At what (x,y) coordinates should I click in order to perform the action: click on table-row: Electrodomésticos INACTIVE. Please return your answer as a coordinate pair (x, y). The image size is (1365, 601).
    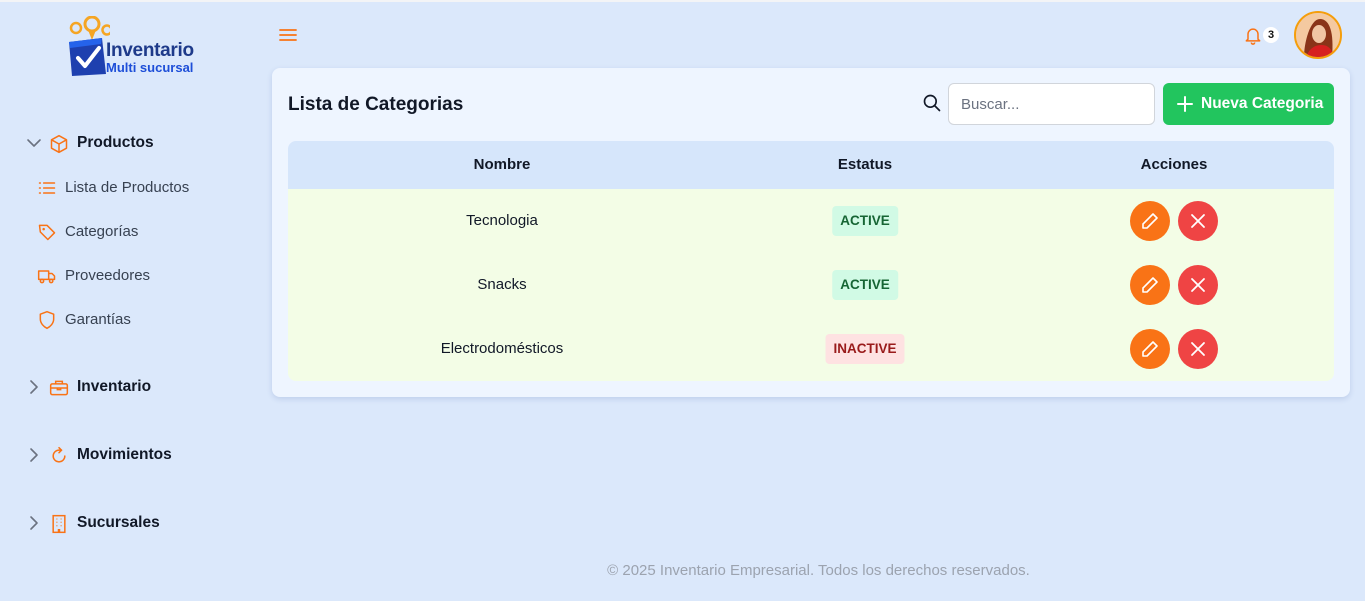
    Looking at the image, I should click on (811, 349).